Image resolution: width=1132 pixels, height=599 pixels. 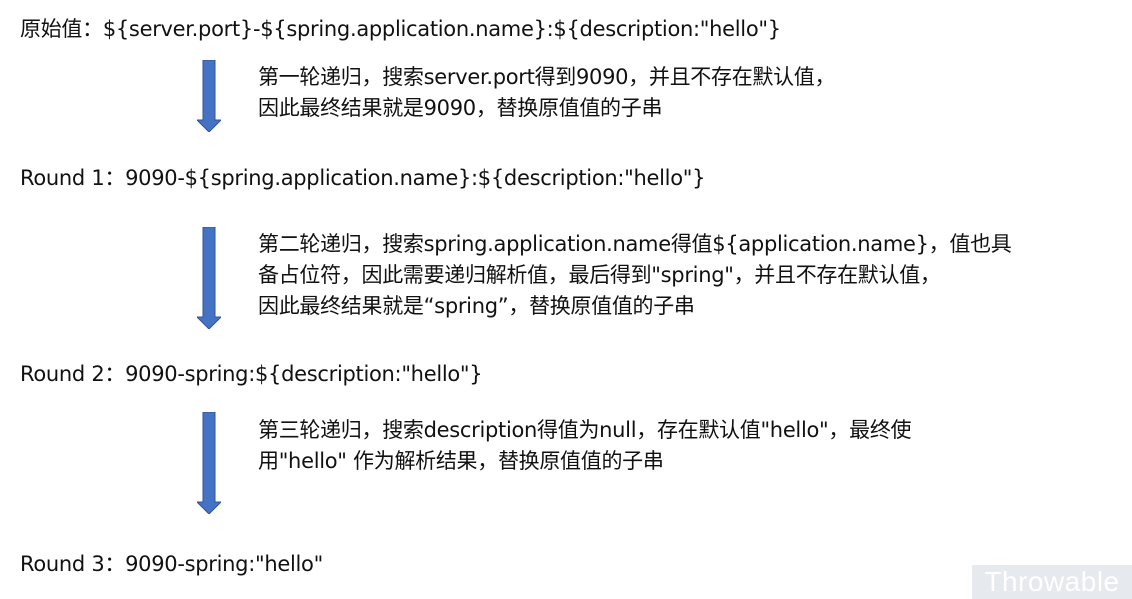 What do you see at coordinates (224, 564) in the screenshot?
I see `round-3-value: 9090-spring:"hello"` at bounding box center [224, 564].